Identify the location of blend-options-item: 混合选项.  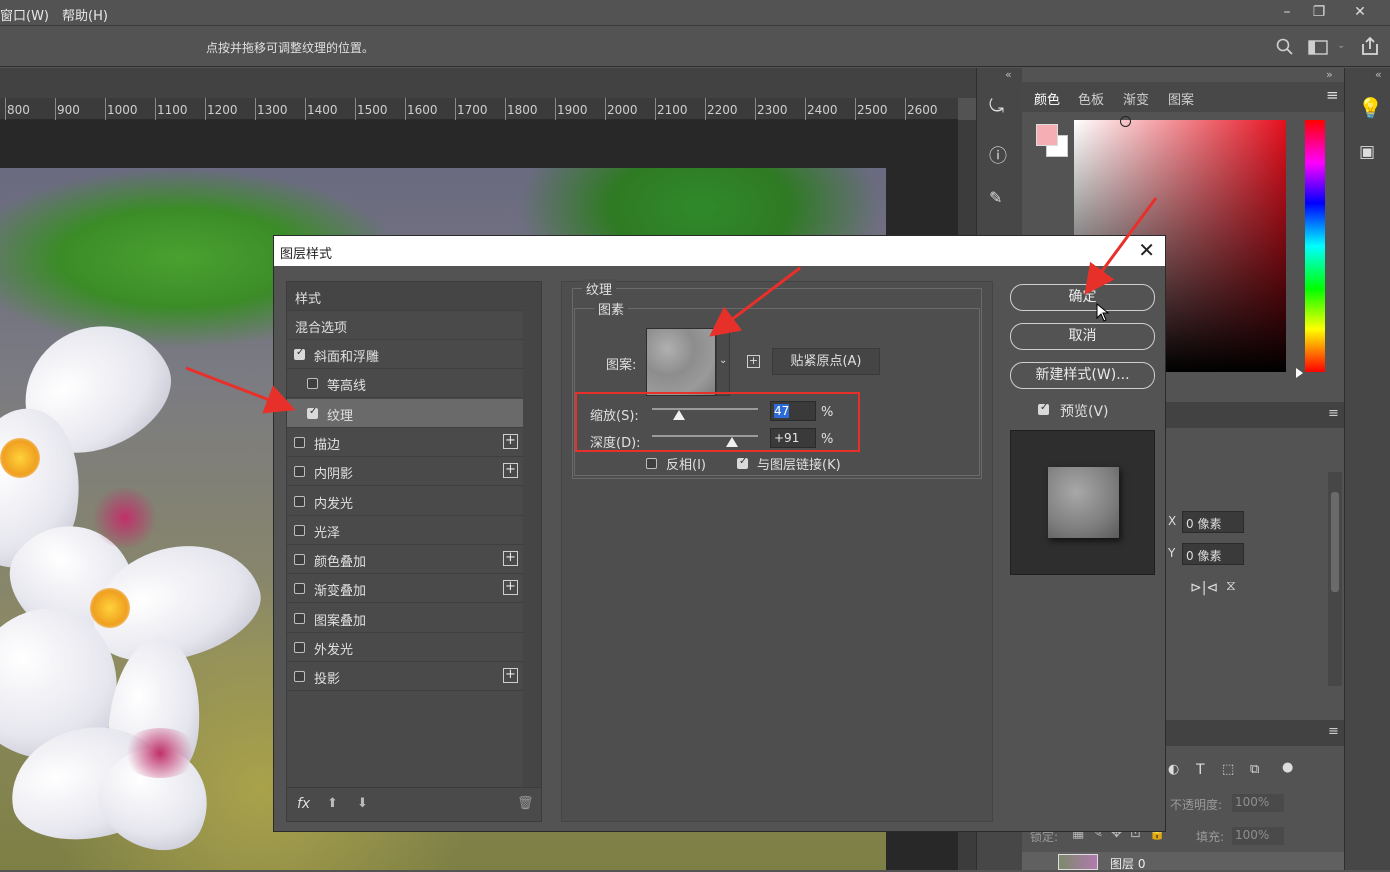
(405, 325).